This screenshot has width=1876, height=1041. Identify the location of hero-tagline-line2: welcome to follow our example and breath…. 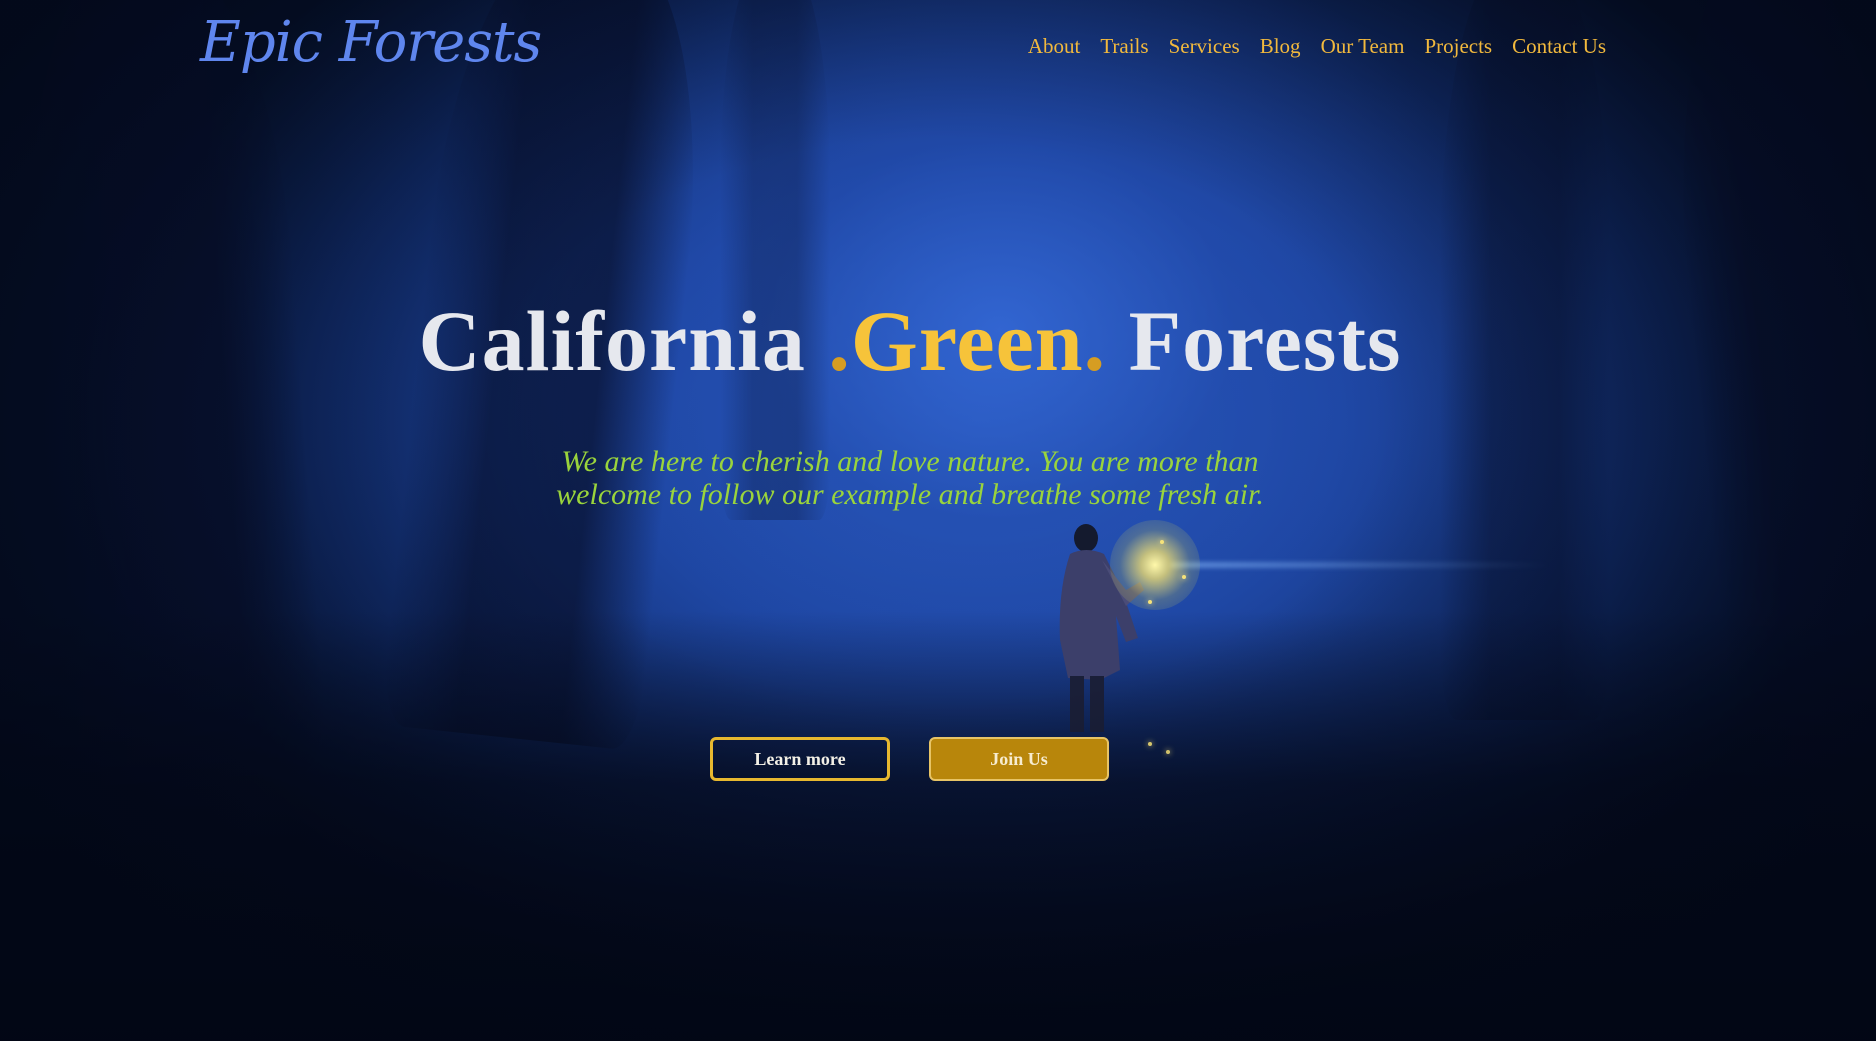
(910, 494).